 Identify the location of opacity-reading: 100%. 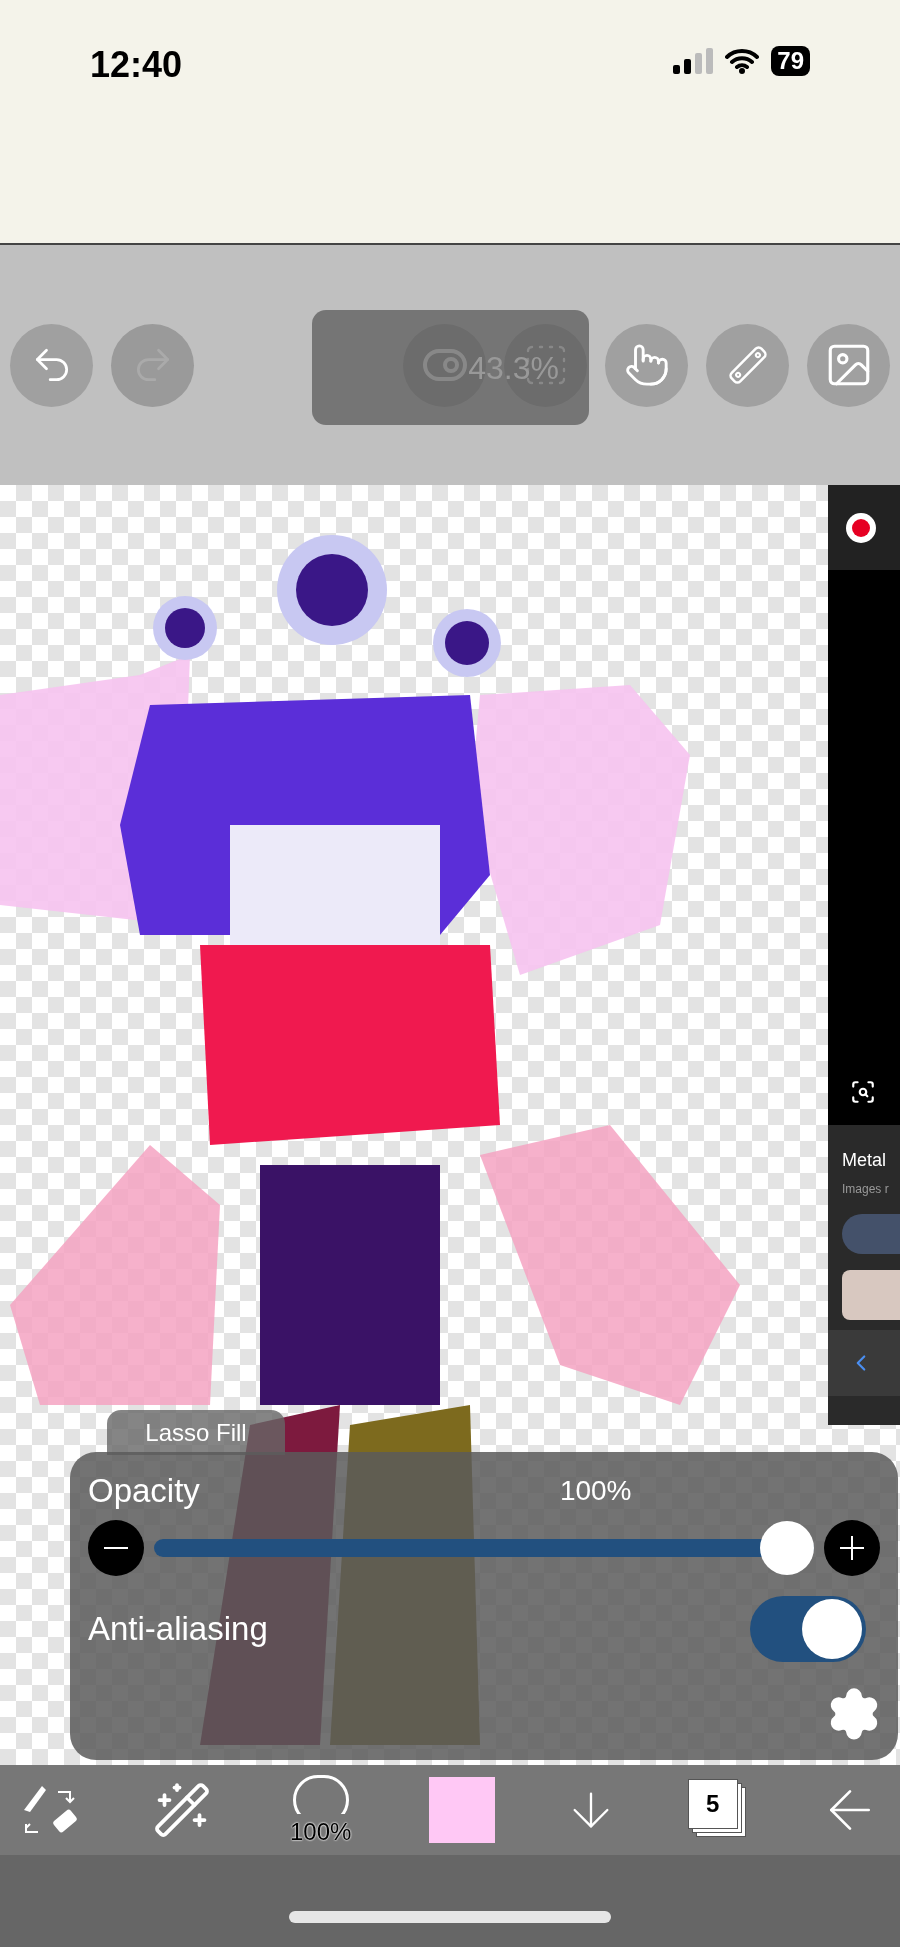
(595, 1490).